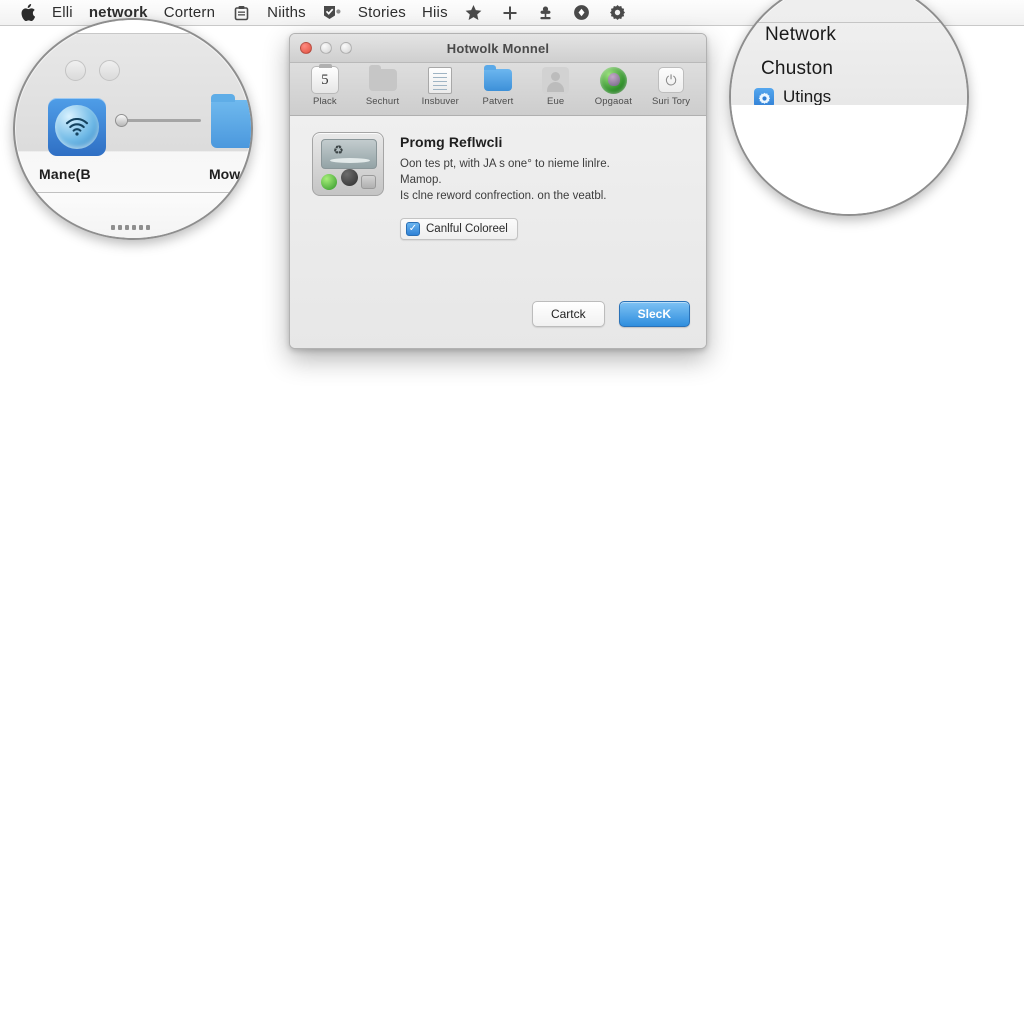 The width and height of the screenshot is (1024, 1024). What do you see at coordinates (133, 129) in the screenshot?
I see `zoom-lens-left: Mane(B Mow` at bounding box center [133, 129].